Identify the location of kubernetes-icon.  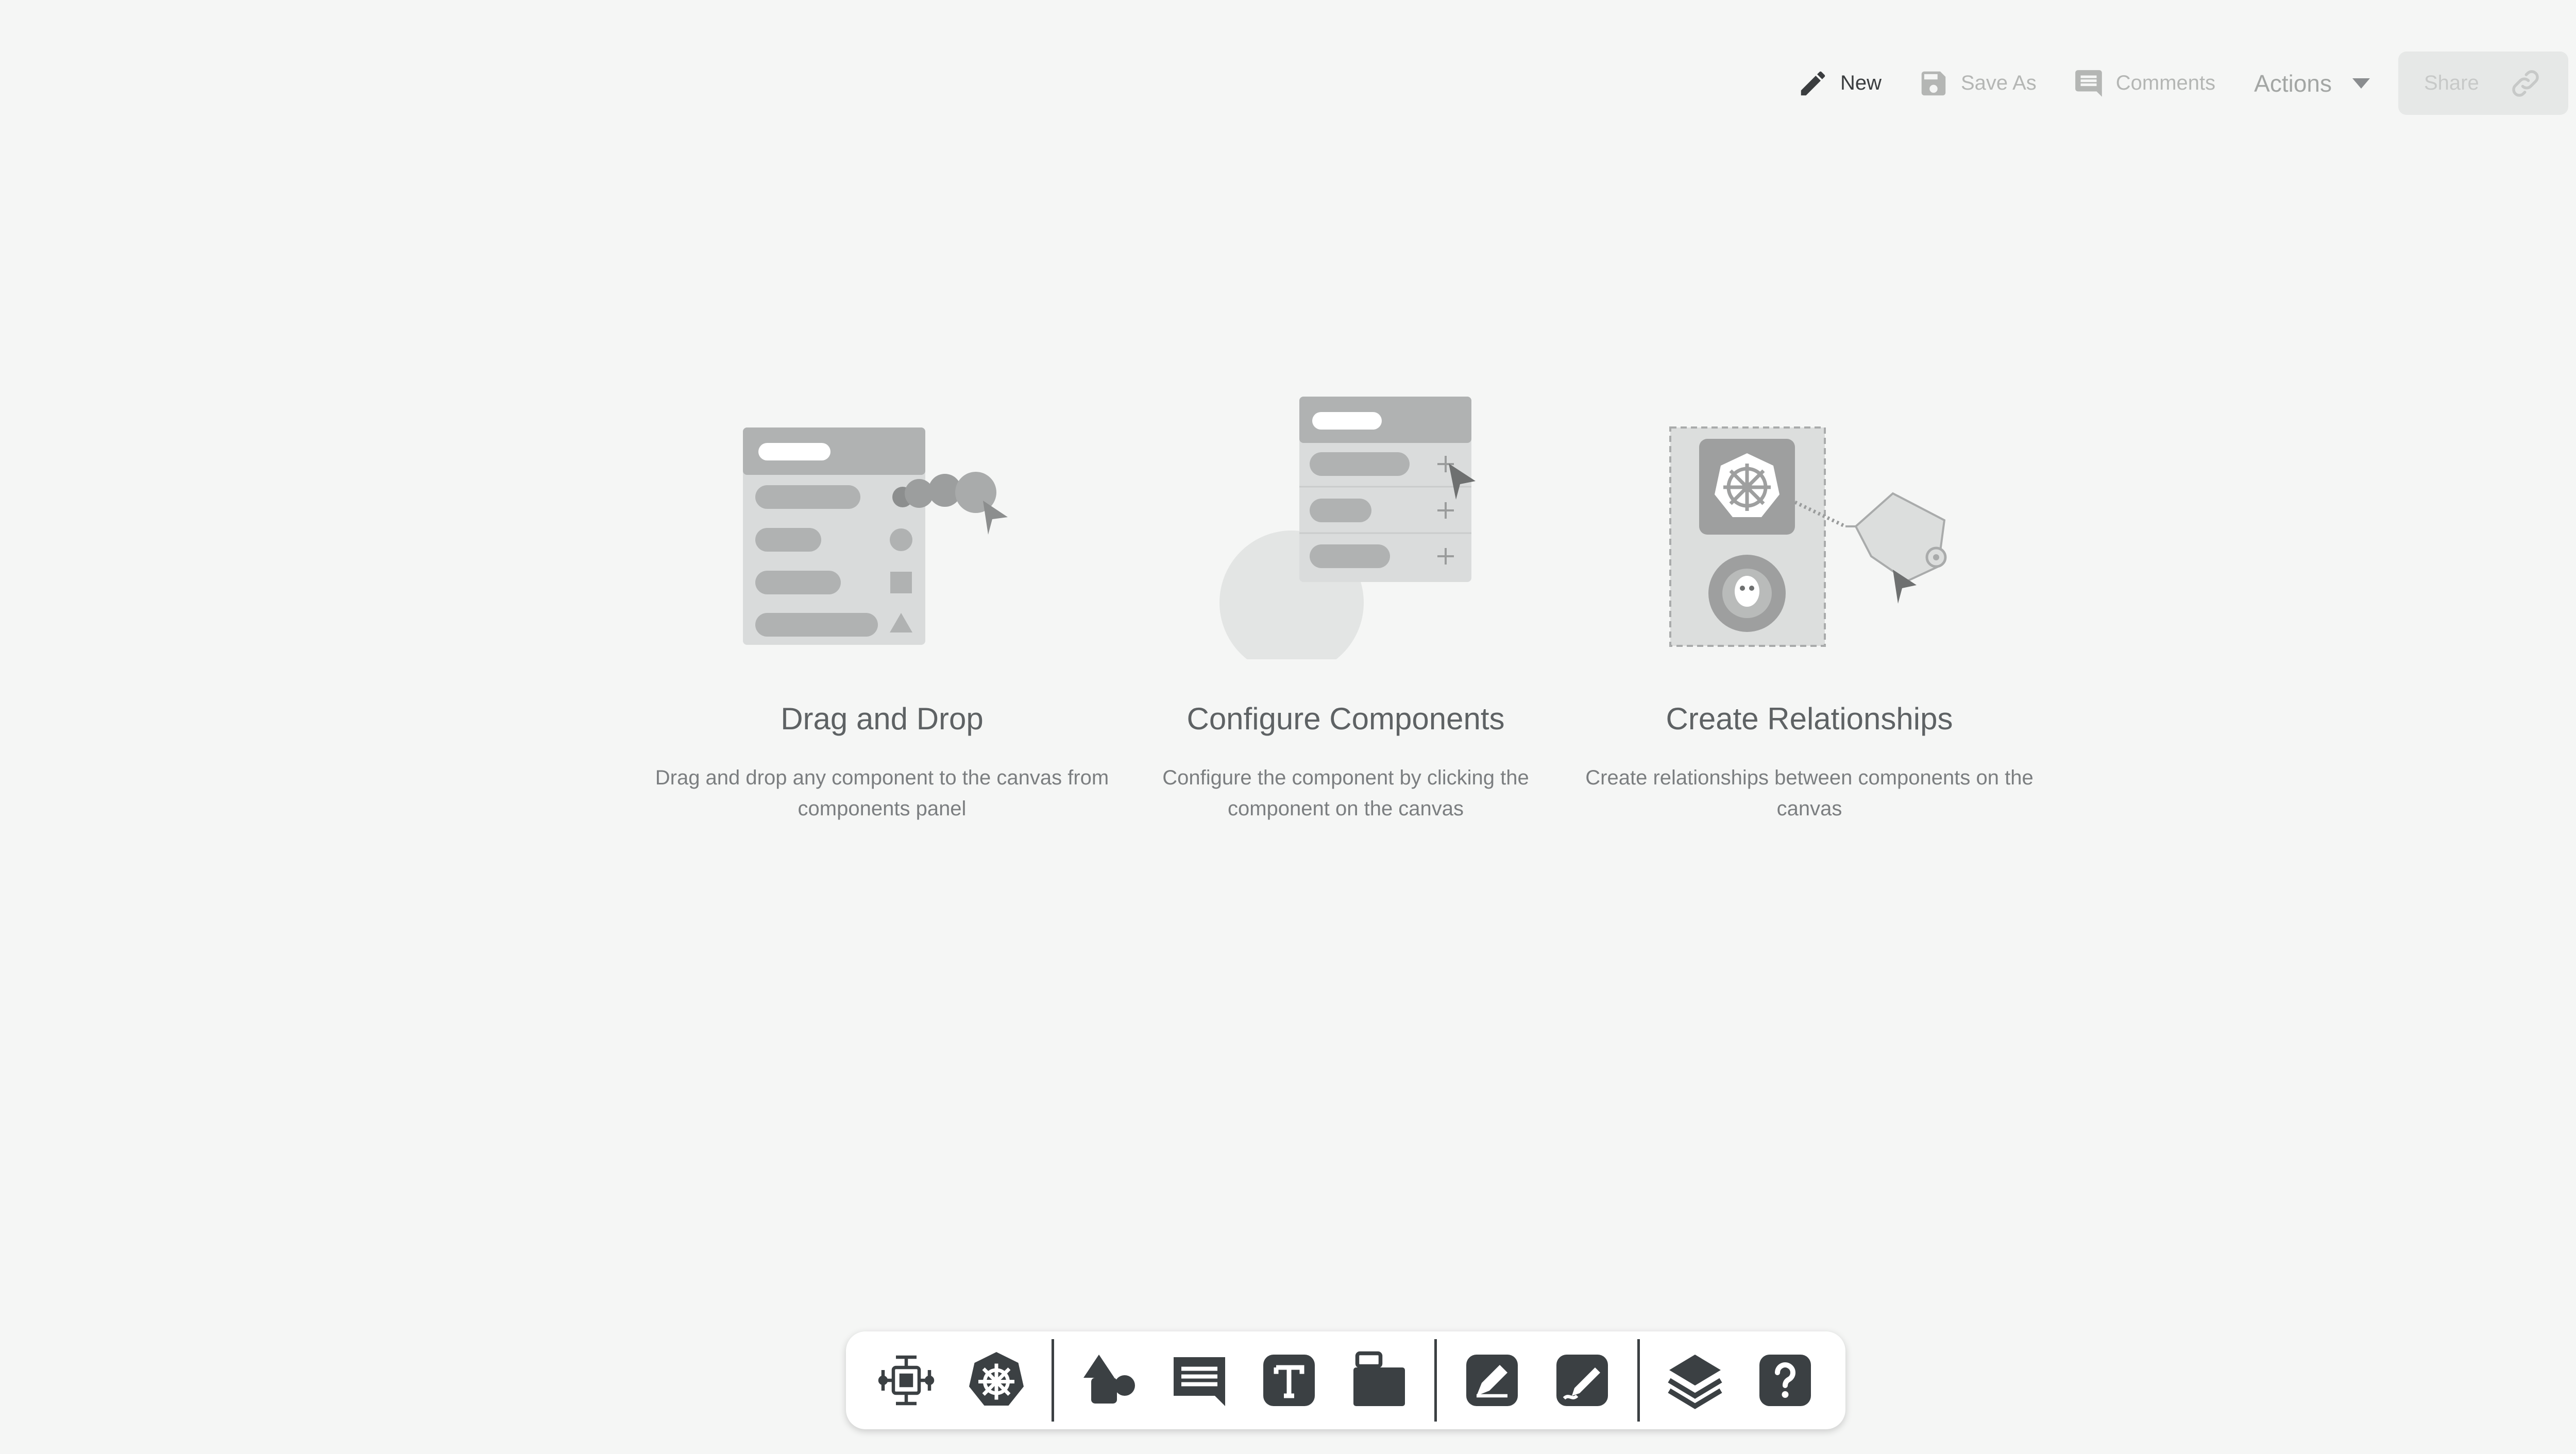
(996, 1379).